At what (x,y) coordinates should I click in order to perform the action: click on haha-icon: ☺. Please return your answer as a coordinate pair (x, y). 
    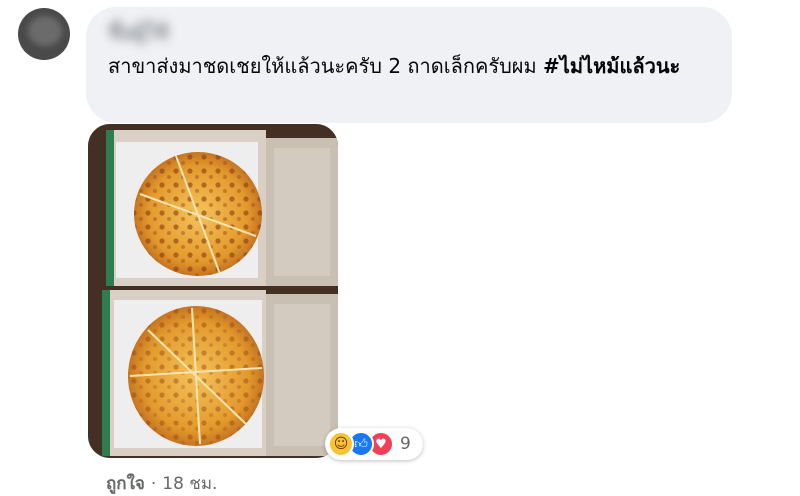
    Looking at the image, I should click on (341, 444).